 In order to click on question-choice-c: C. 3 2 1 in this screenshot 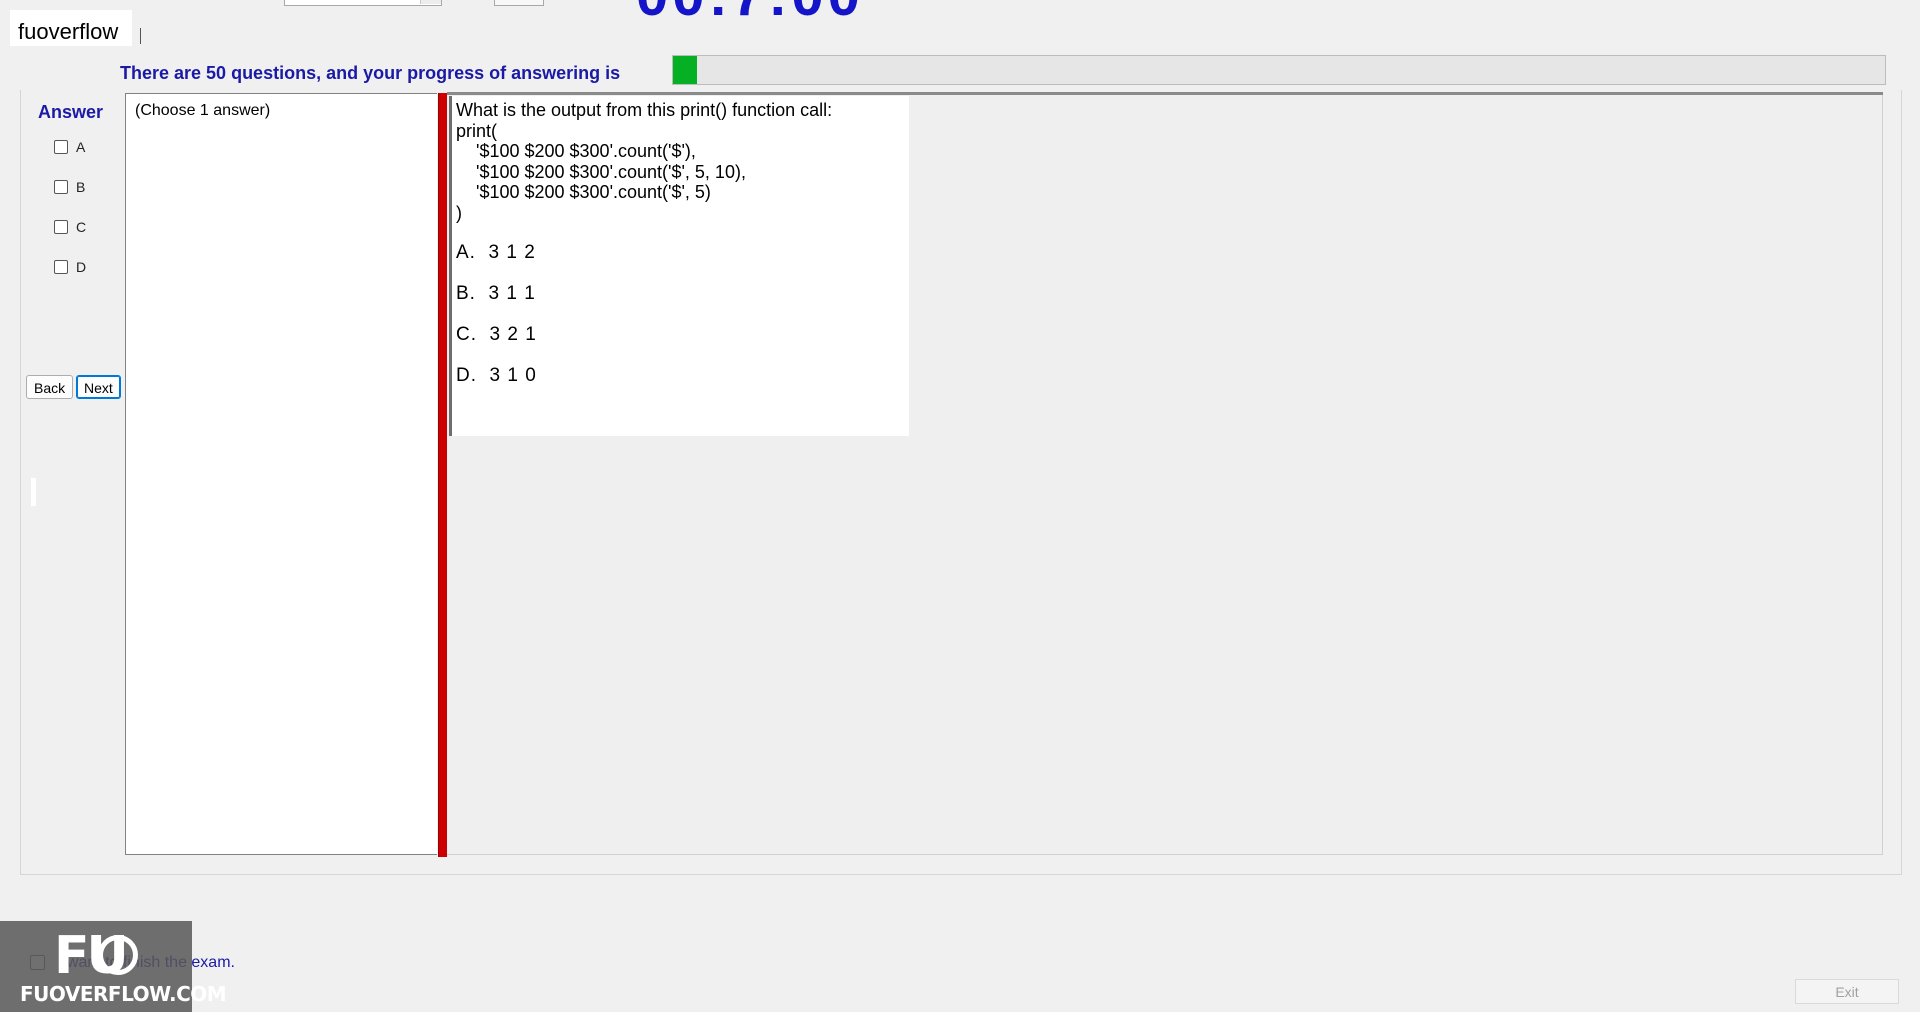, I will do `click(496, 334)`.